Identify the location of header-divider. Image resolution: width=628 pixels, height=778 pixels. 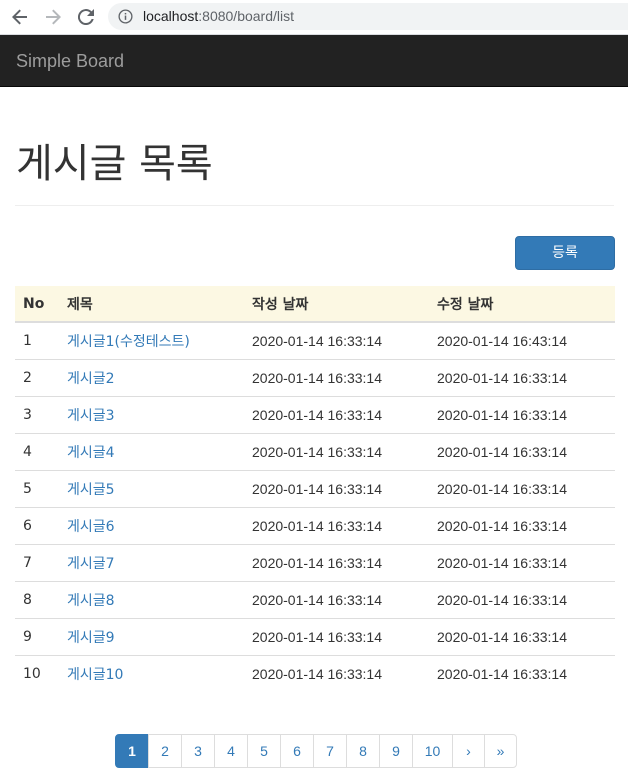
(314, 205).